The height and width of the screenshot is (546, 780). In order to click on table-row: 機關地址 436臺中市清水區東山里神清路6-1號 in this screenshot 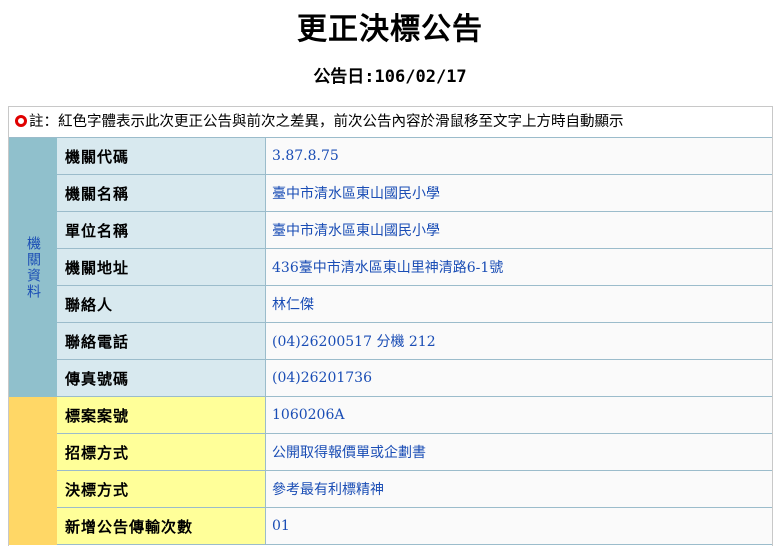, I will do `click(414, 267)`.